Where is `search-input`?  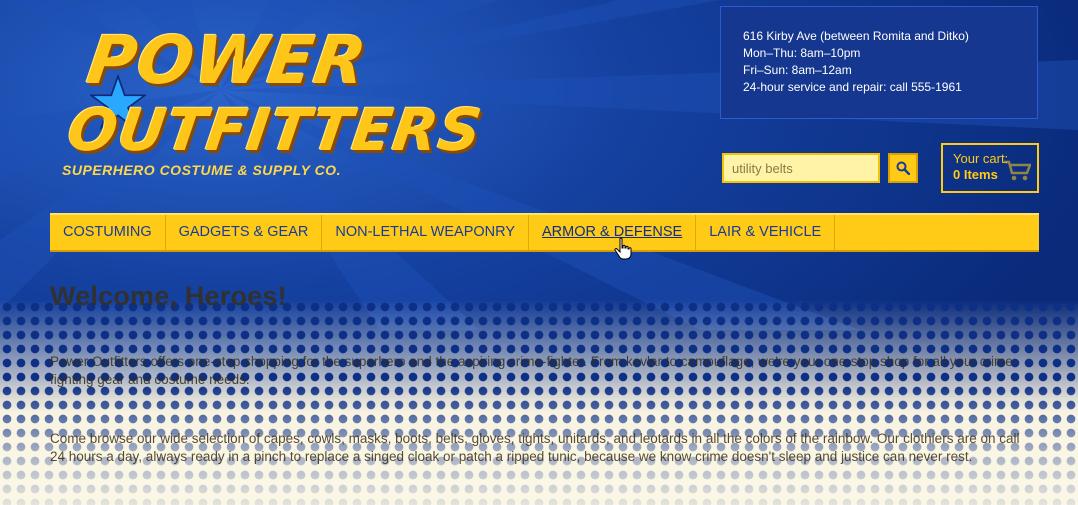
search-input is located at coordinates (801, 168).